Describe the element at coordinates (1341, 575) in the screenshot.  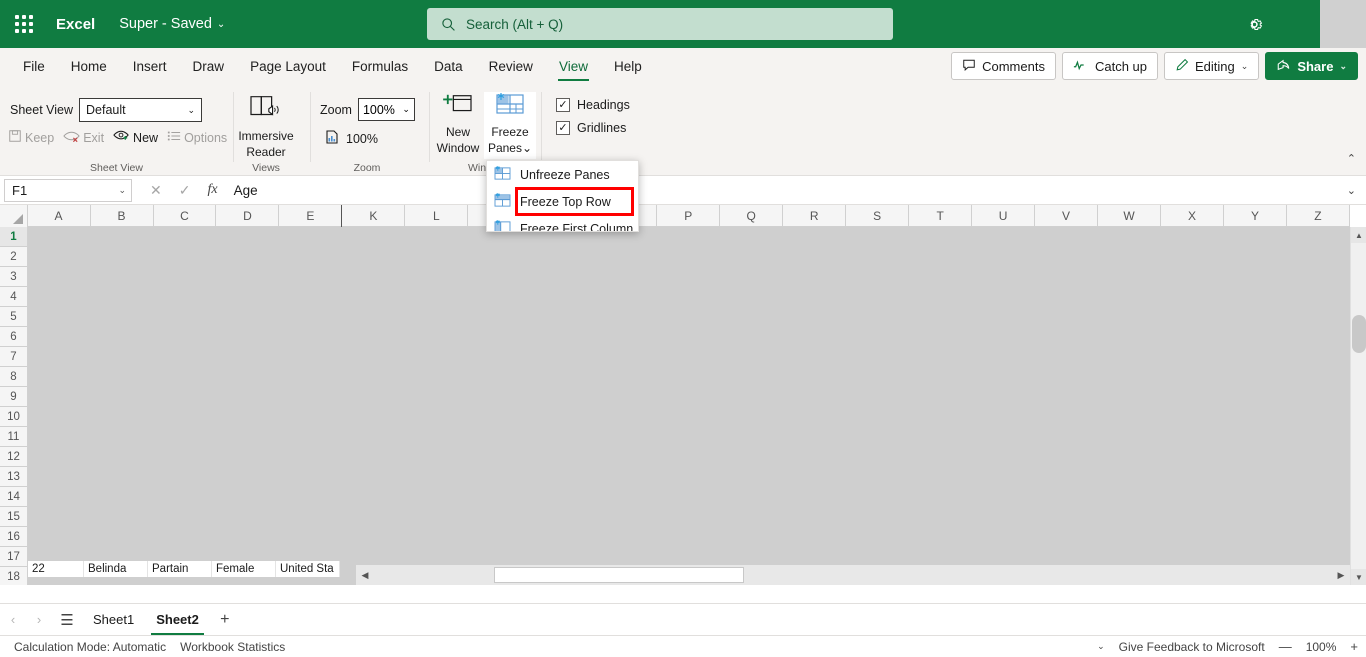
I see `scroll-right-button: ▶` at that location.